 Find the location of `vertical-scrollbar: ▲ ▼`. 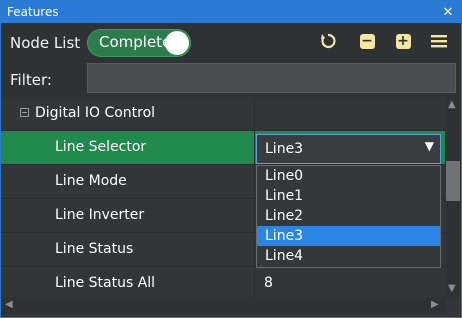

vertical-scrollbar: ▲ ▼ is located at coordinates (453, 197).